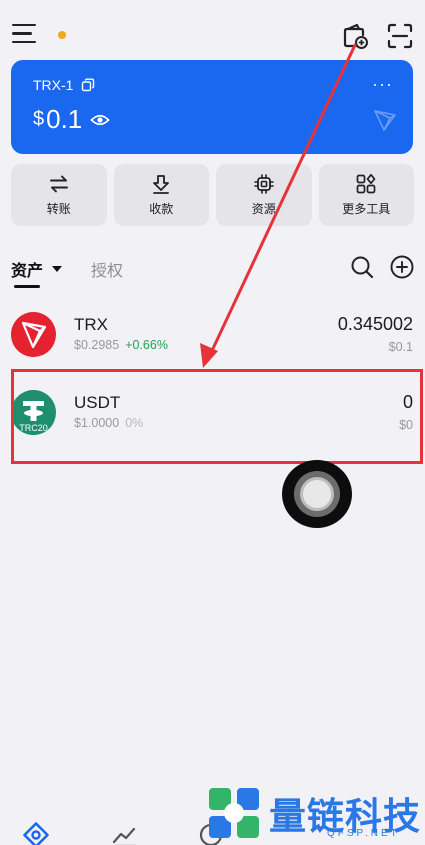 This screenshot has height=845, width=425. Describe the element at coordinates (36, 833) in the screenshot. I see `nav-wallet-icon` at that location.